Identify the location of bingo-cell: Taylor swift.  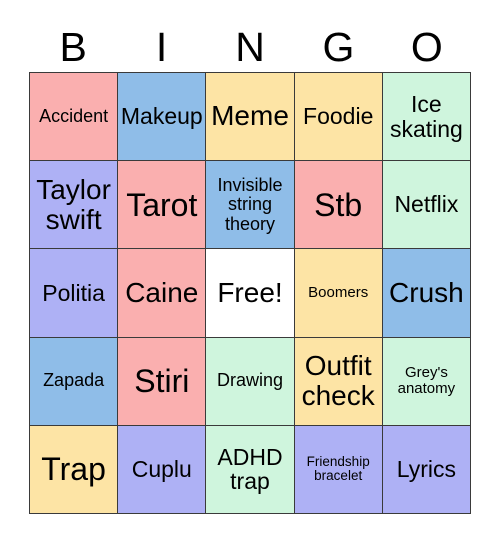
(74, 205).